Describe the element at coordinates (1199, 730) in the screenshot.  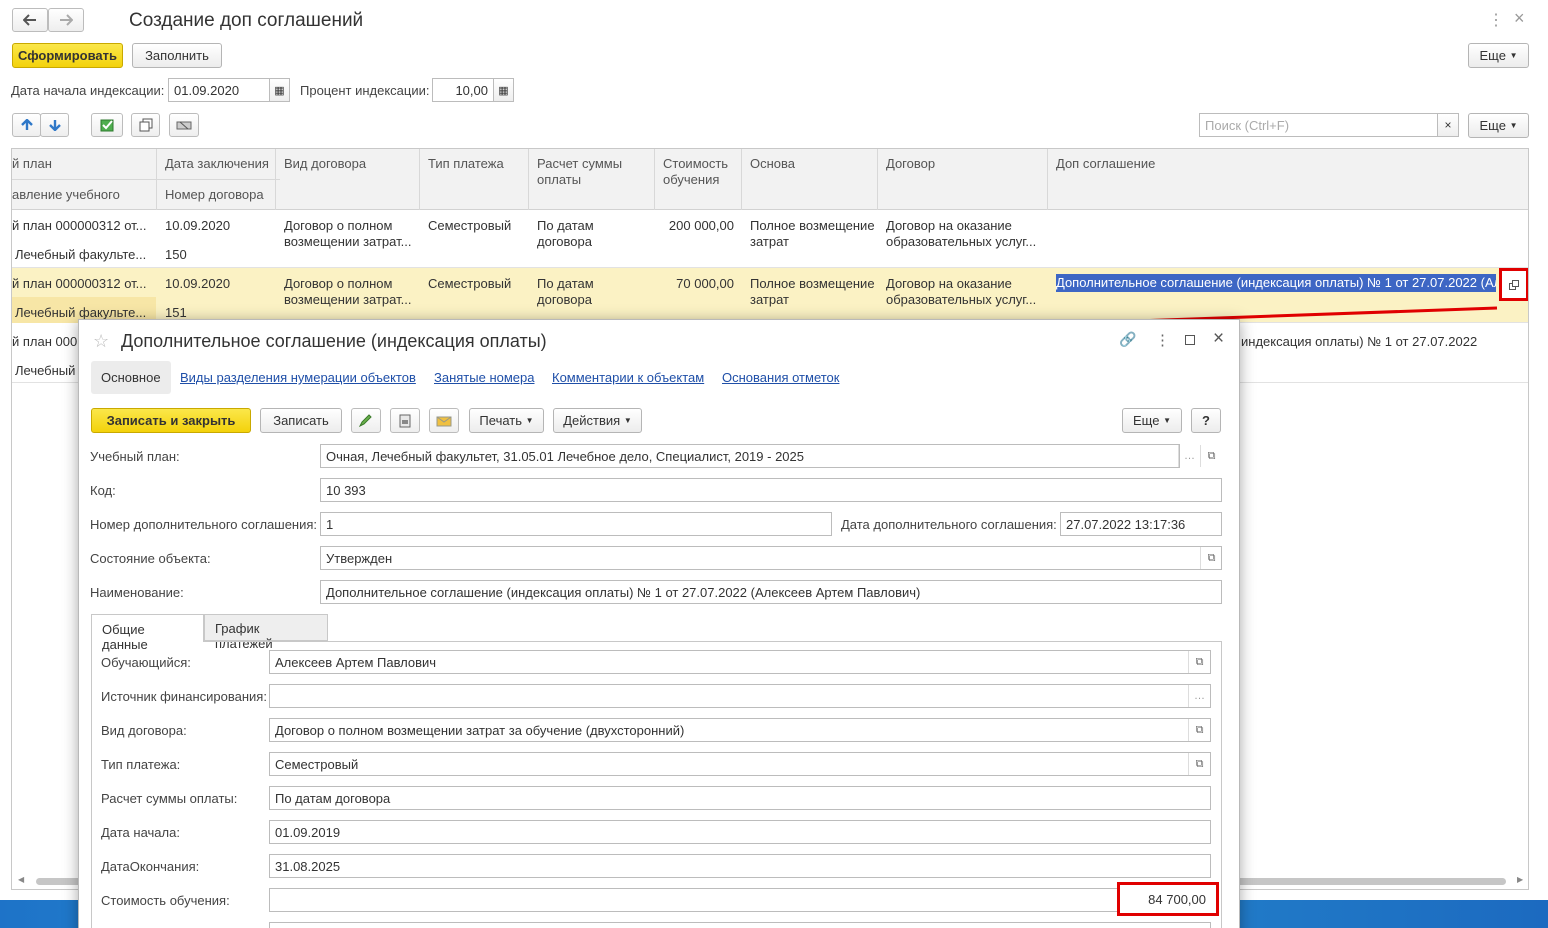
I see `open-kind-icon: ⧉` at that location.